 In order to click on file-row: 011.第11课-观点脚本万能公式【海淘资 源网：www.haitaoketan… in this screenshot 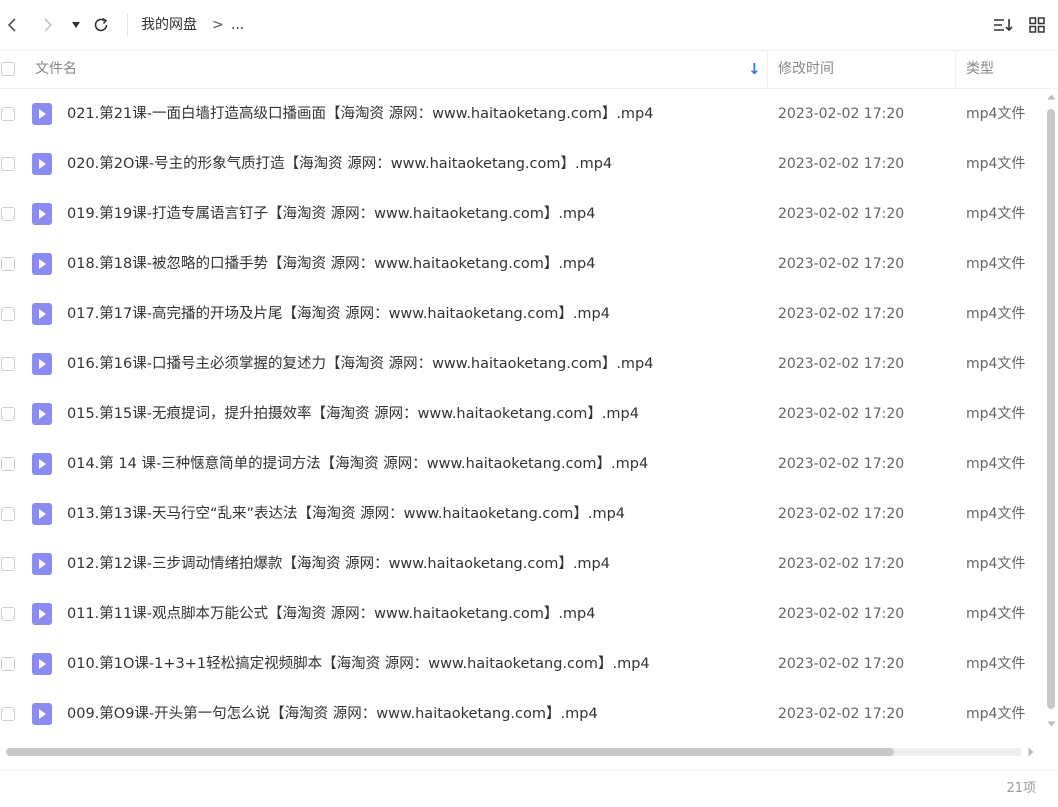, I will do `click(522, 614)`.